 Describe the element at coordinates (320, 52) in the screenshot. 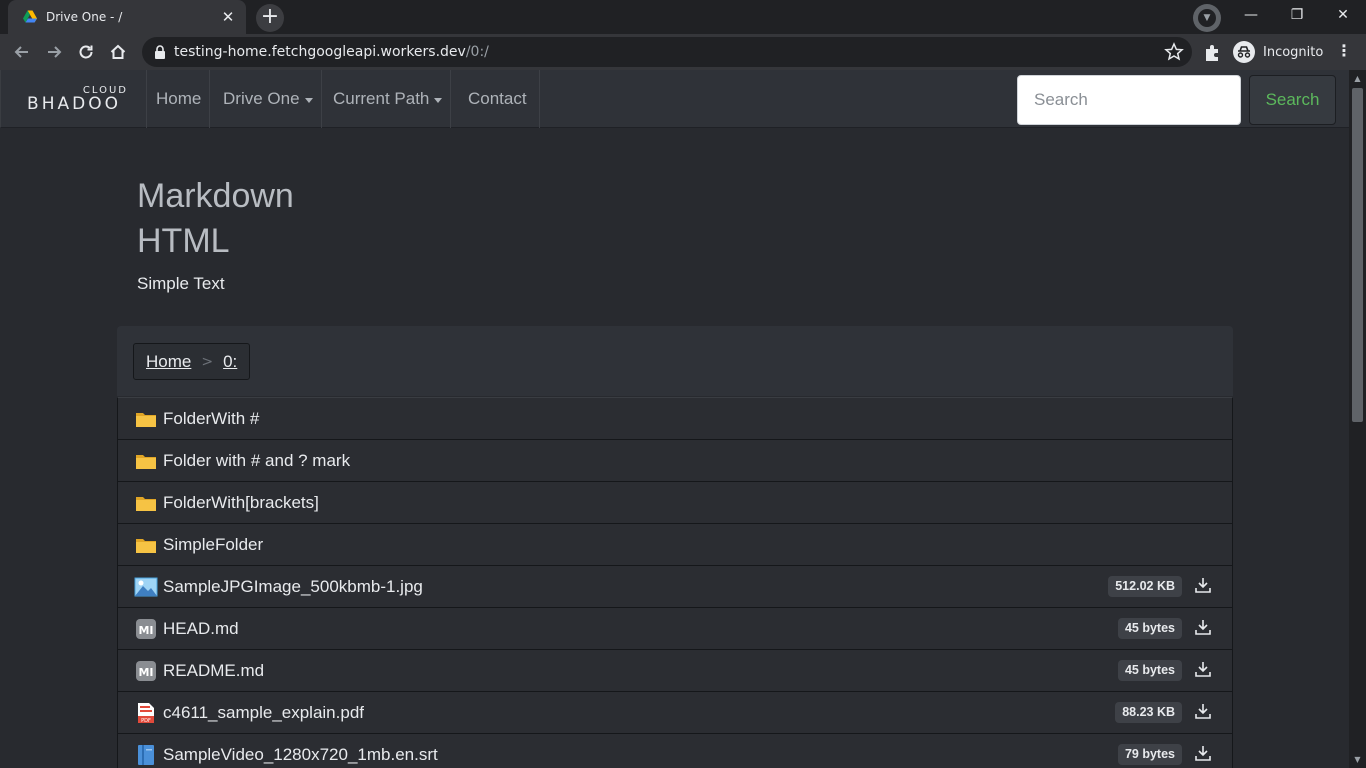

I see `url-host: testing-home.fetchgoogleapi.workers.dev` at that location.